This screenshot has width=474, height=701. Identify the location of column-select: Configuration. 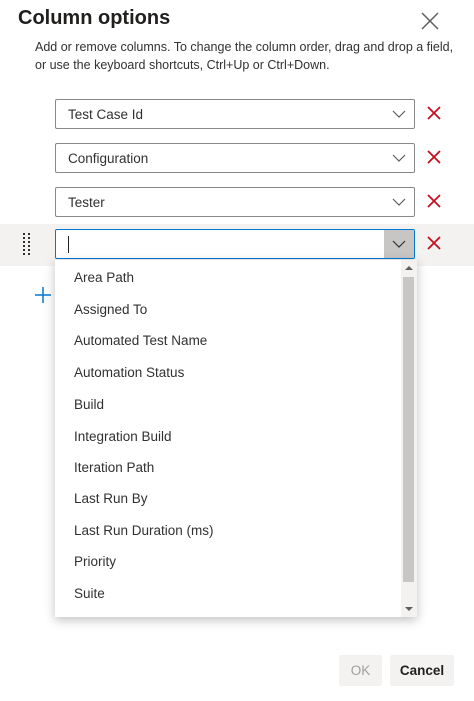
(235, 158).